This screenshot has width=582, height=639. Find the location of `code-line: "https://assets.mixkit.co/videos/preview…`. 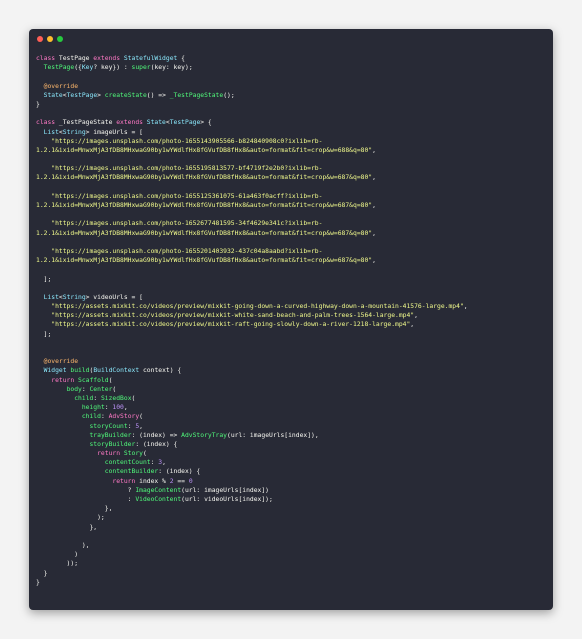

code-line: "https://assets.mixkit.co/videos/preview… is located at coordinates (292, 324).